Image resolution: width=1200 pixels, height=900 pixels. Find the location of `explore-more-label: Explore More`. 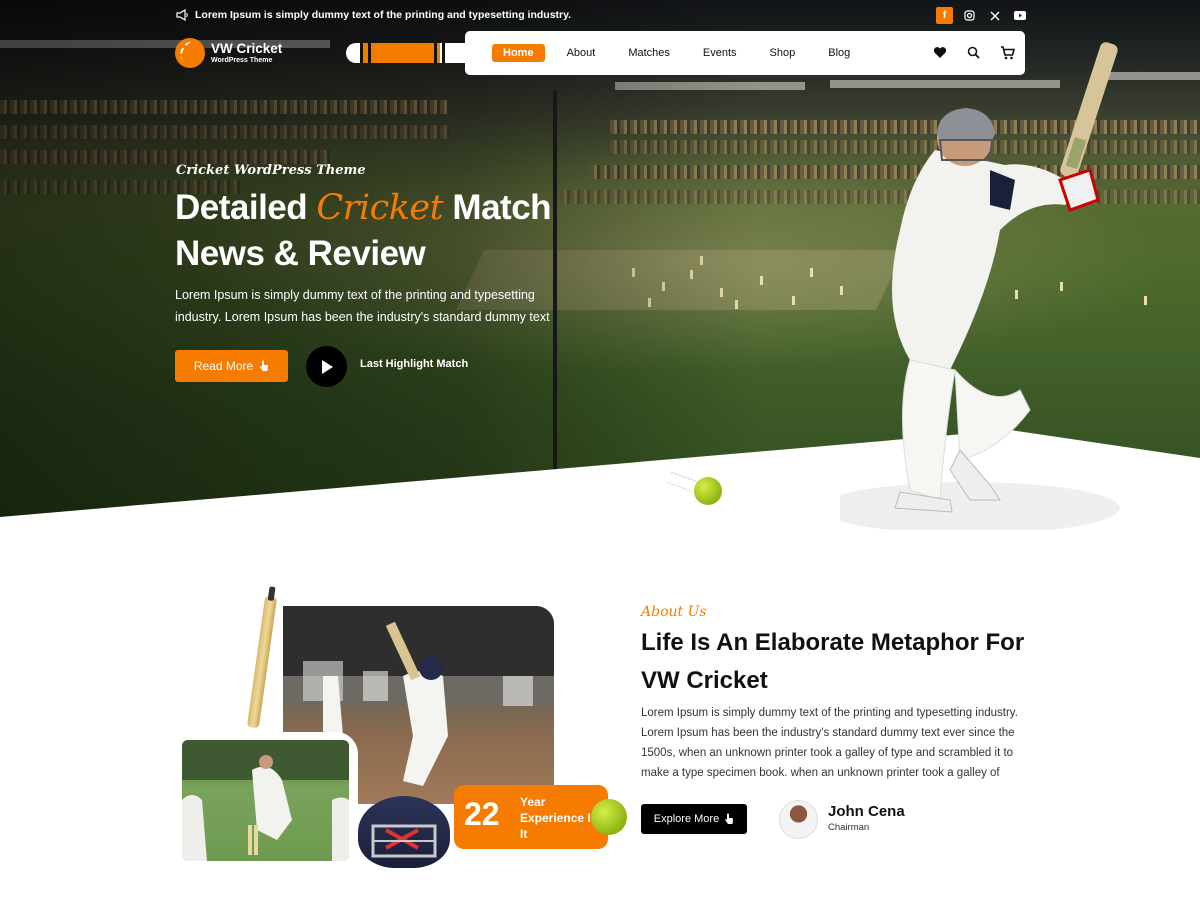

explore-more-label: Explore More is located at coordinates (686, 819).